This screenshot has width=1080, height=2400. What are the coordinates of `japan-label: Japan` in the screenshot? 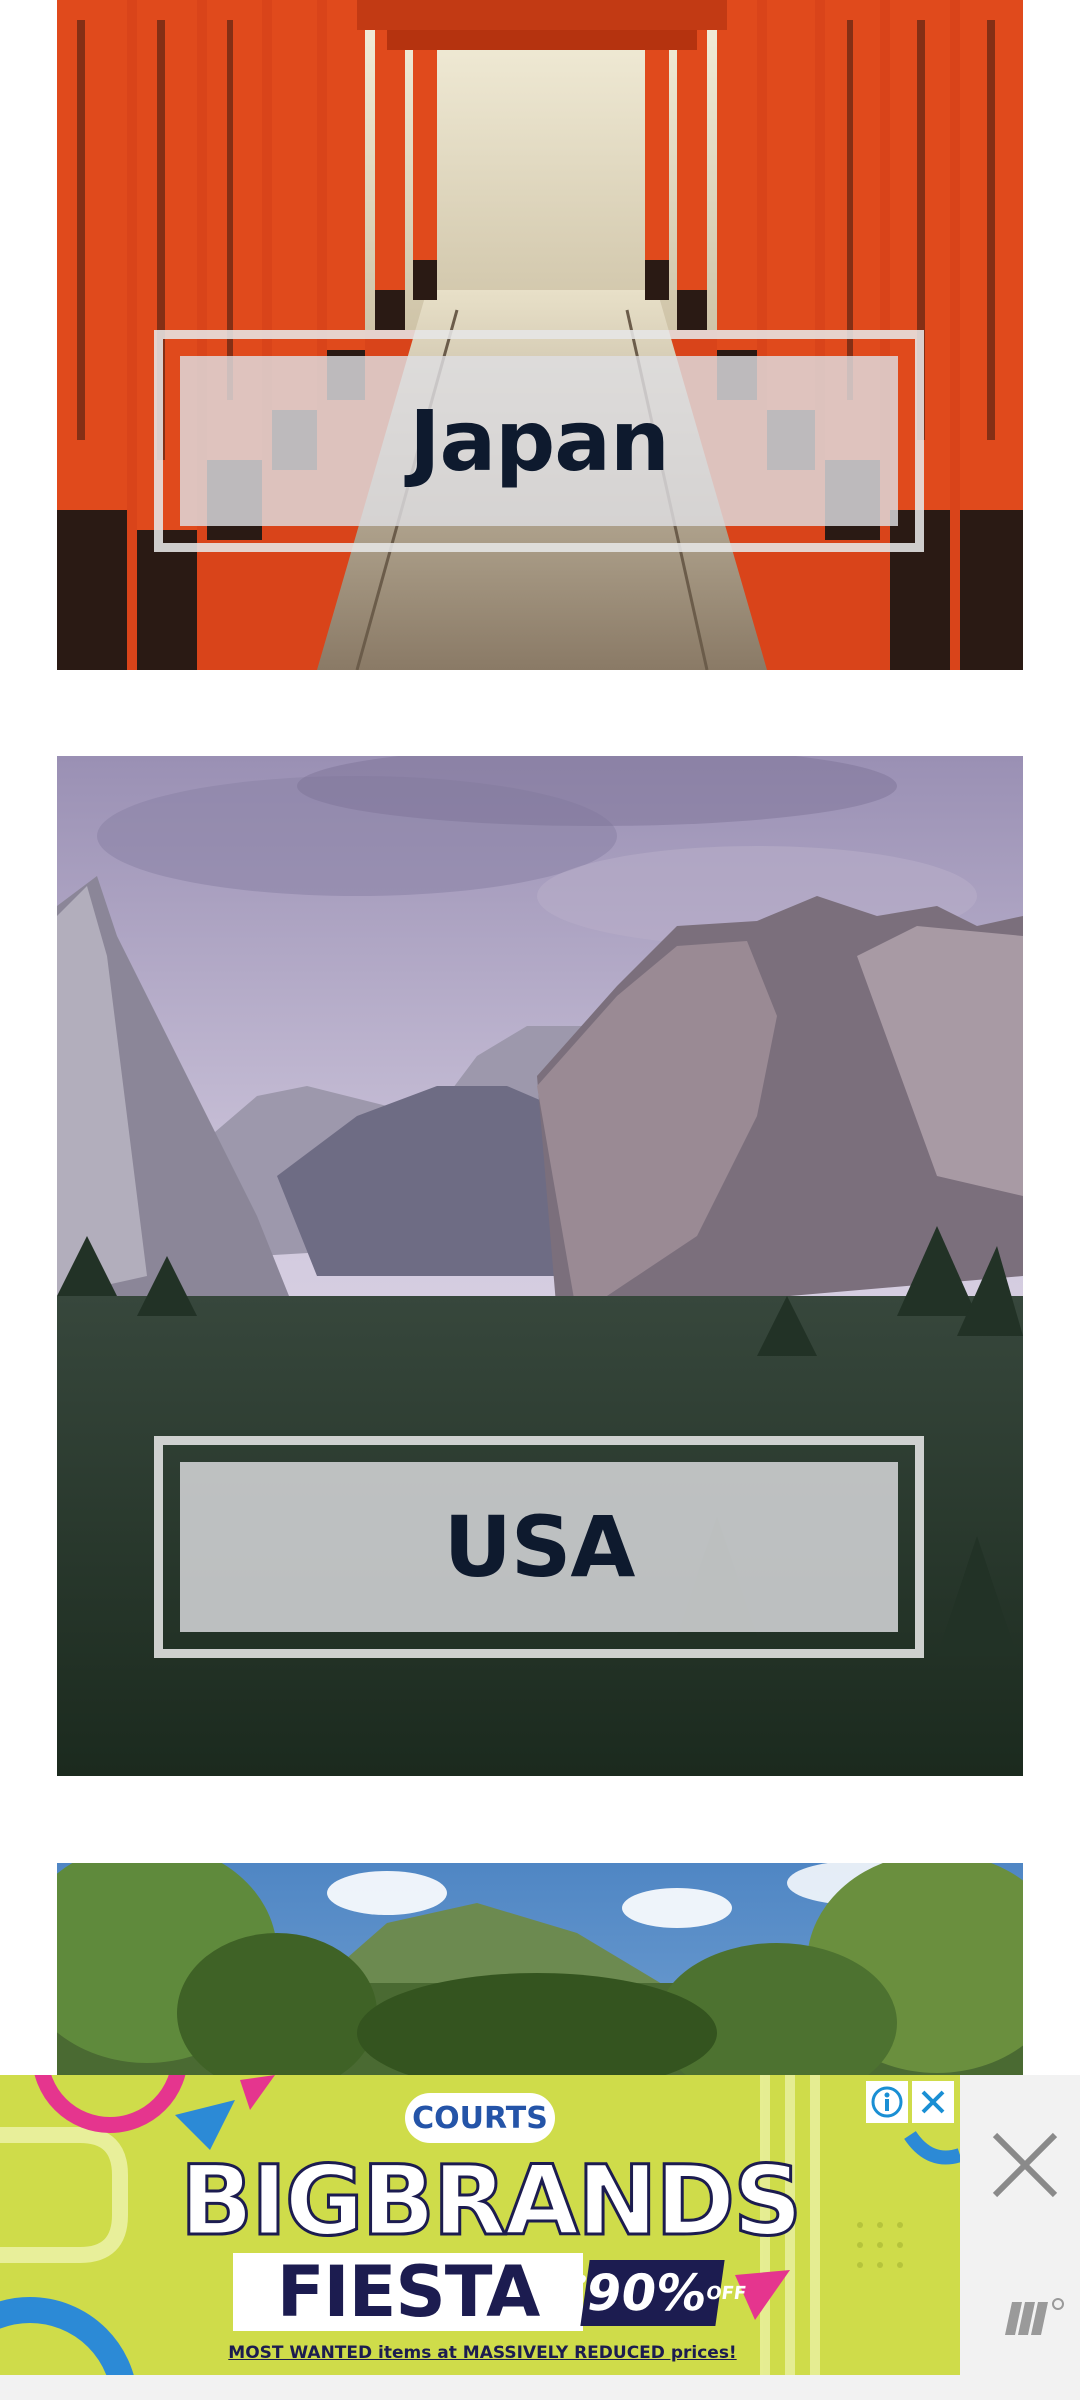 It's located at (539, 441).